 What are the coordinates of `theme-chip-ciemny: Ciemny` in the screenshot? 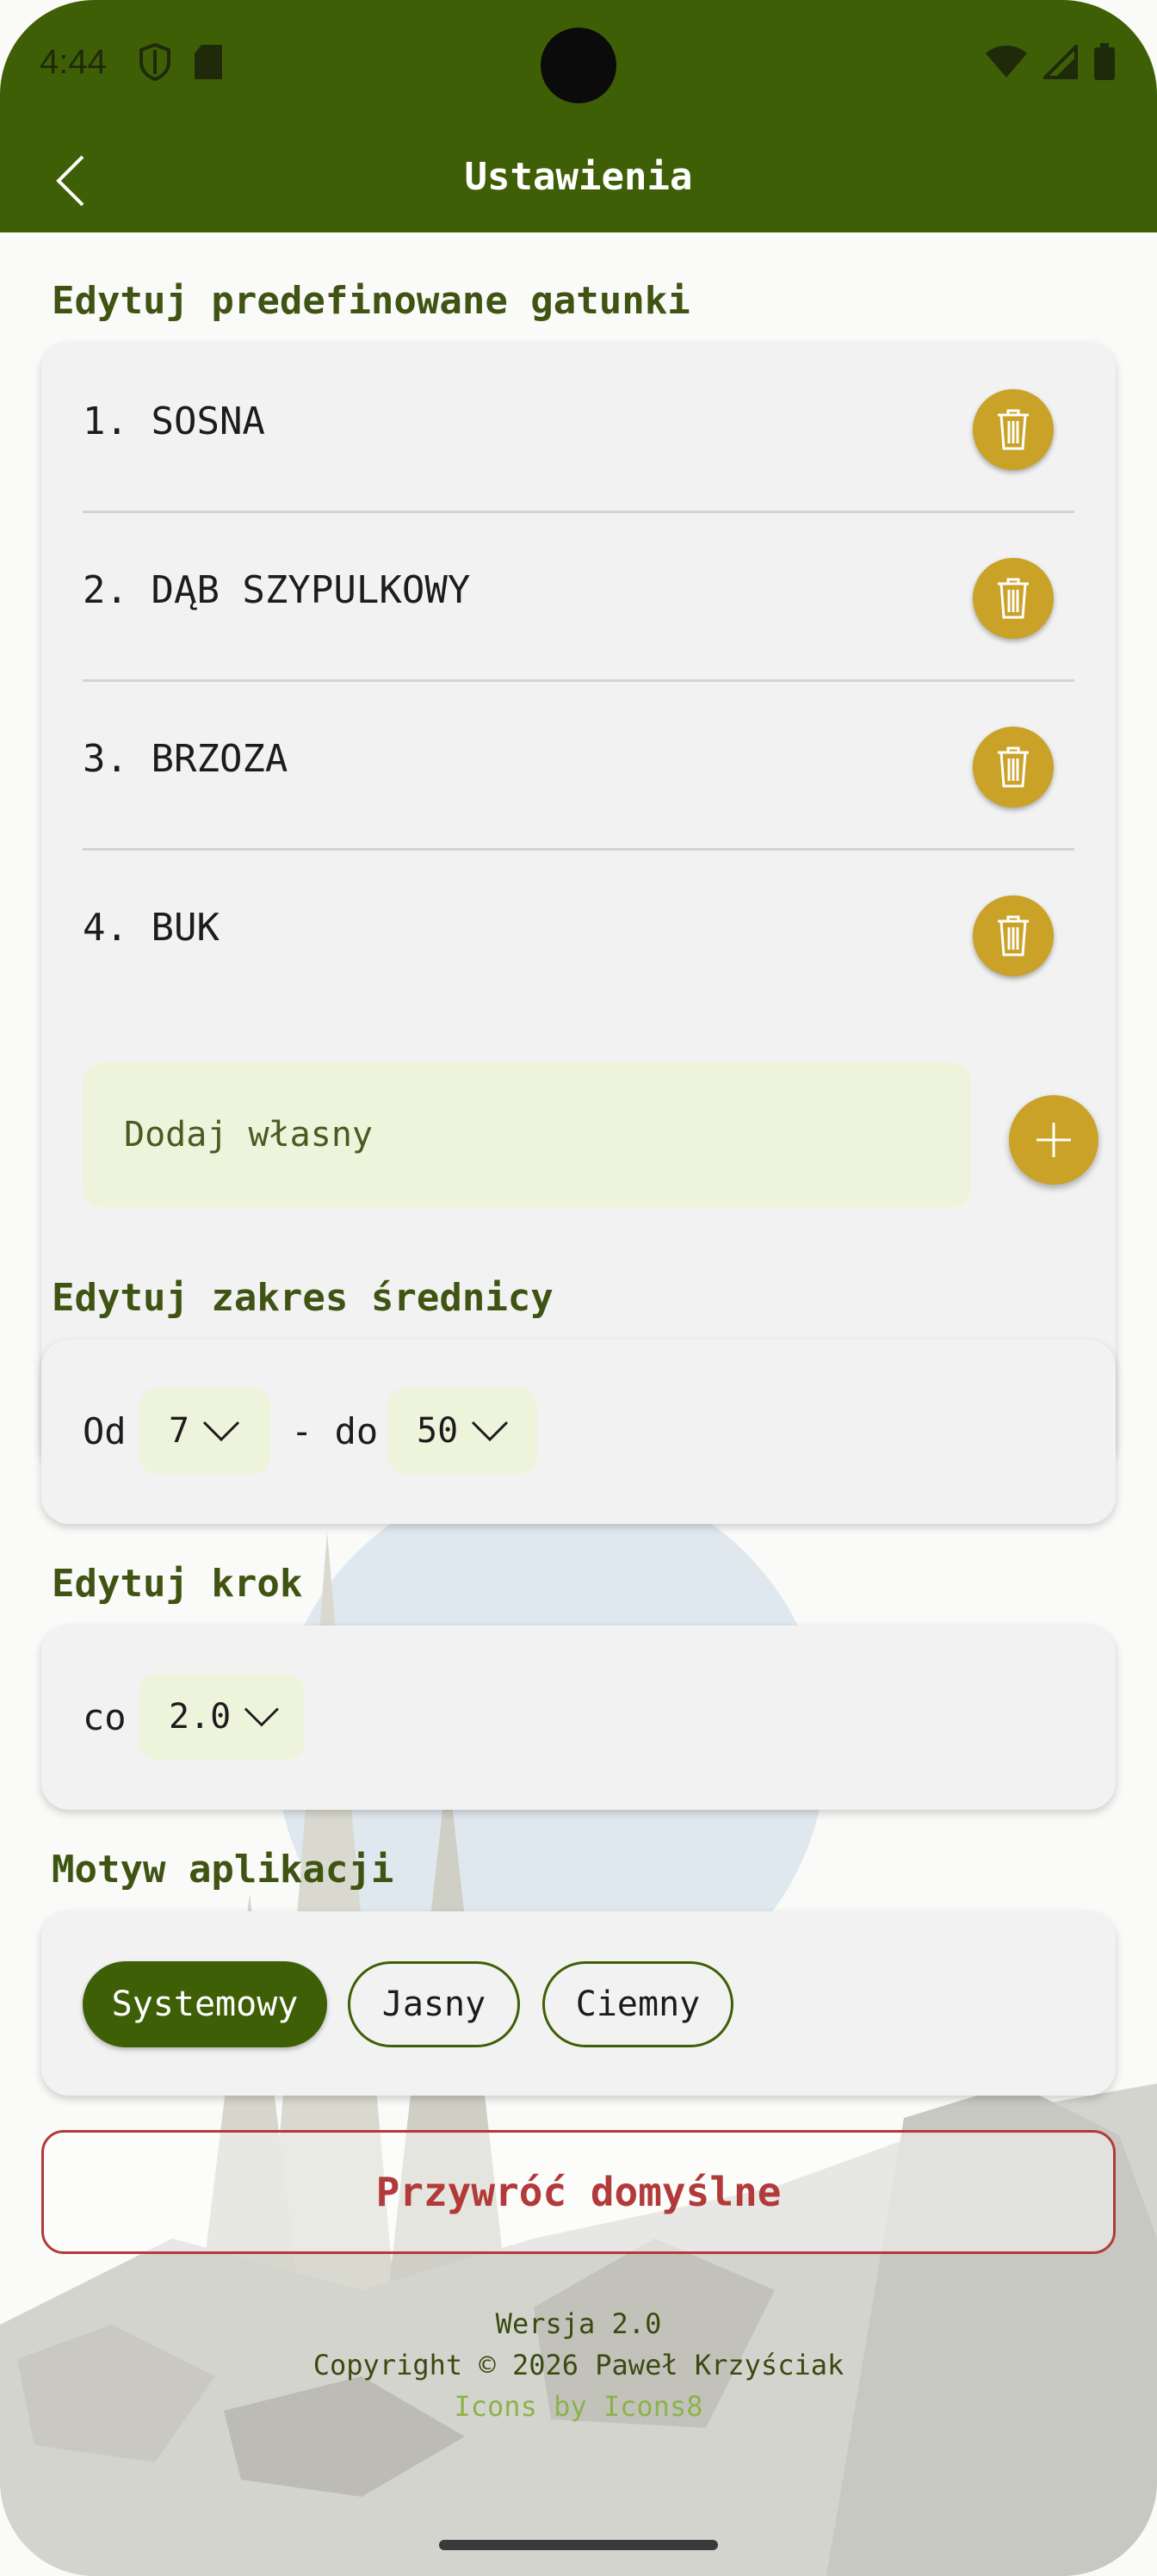 It's located at (637, 2004).